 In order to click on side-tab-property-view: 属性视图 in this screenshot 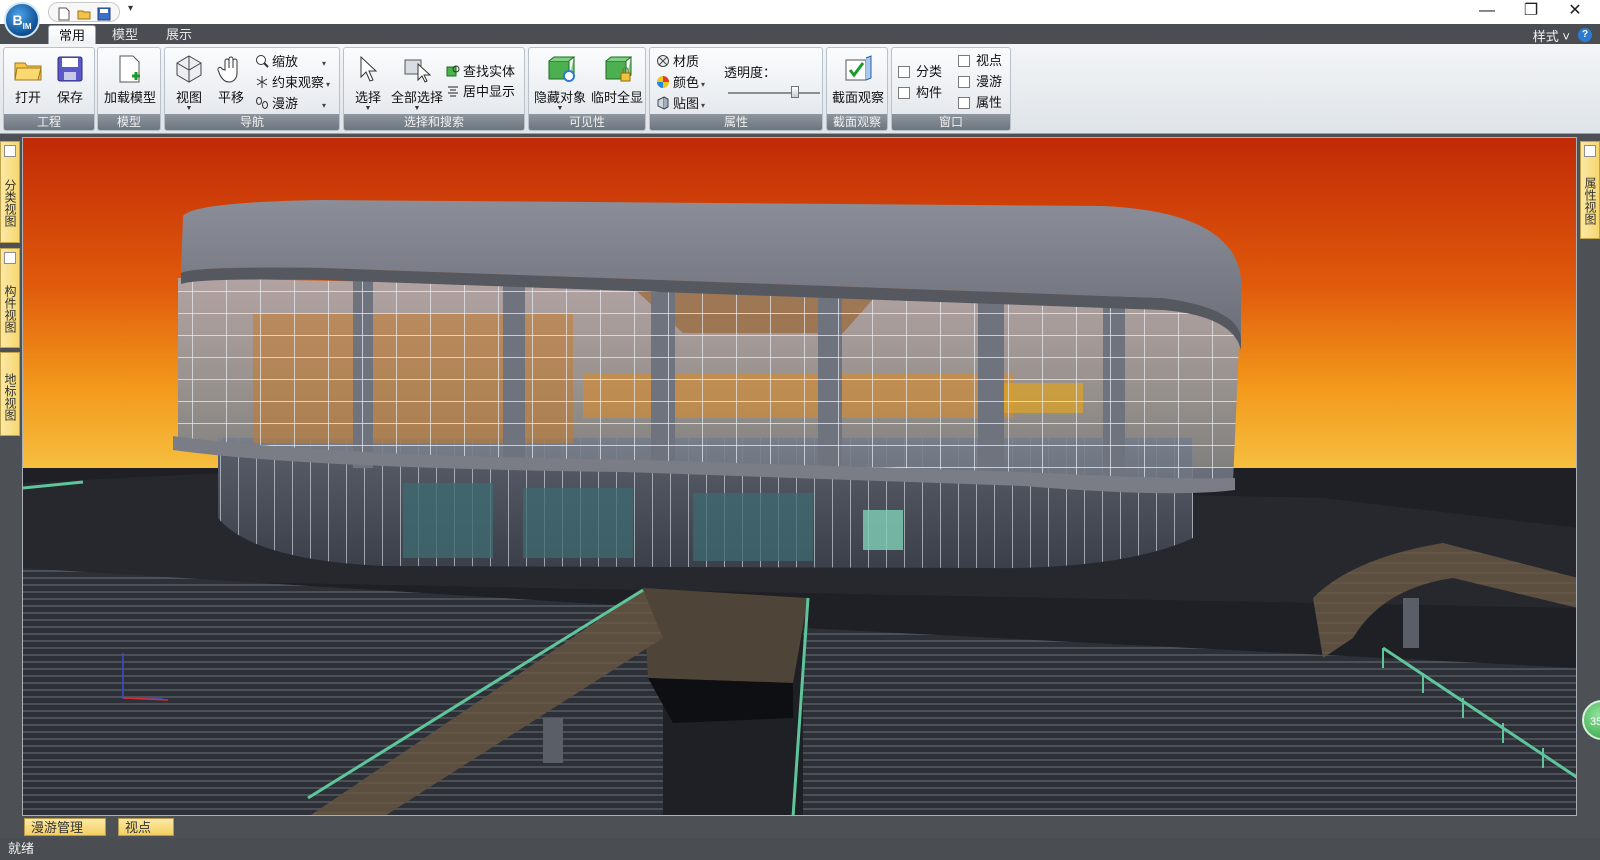, I will do `click(1590, 190)`.